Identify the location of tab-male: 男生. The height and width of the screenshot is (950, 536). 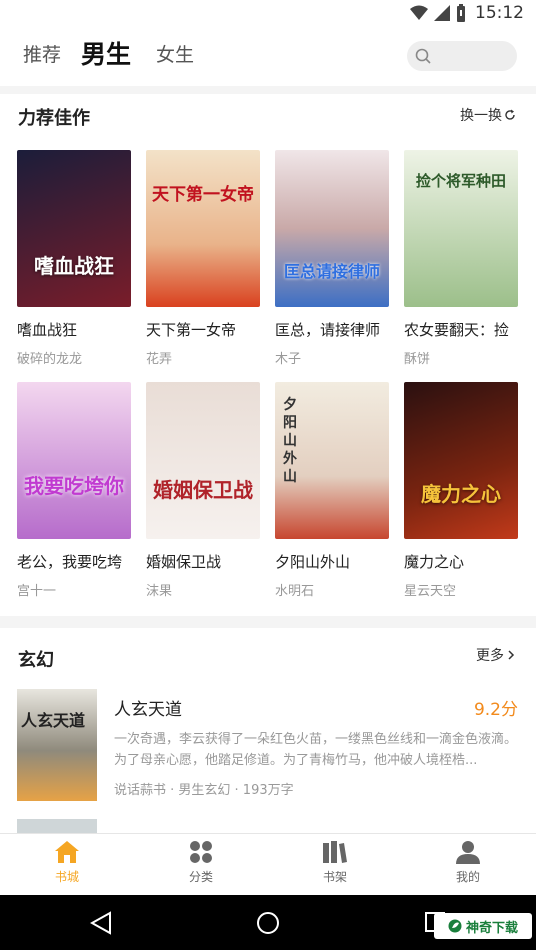
(106, 53).